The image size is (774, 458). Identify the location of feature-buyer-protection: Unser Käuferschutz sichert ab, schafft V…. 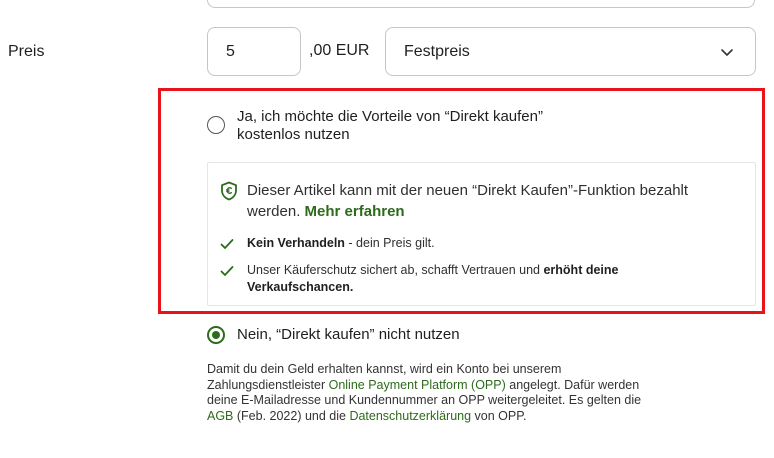
(433, 278).